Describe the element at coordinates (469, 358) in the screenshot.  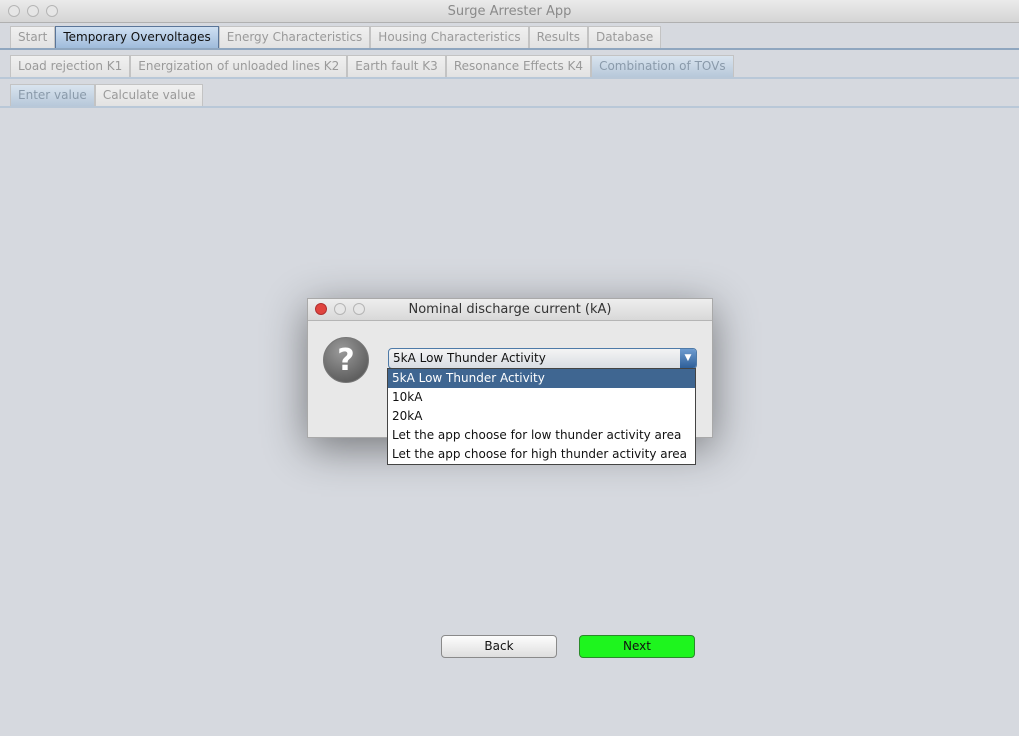
I see `select-value: 5kA Low Thunder Activity` at that location.